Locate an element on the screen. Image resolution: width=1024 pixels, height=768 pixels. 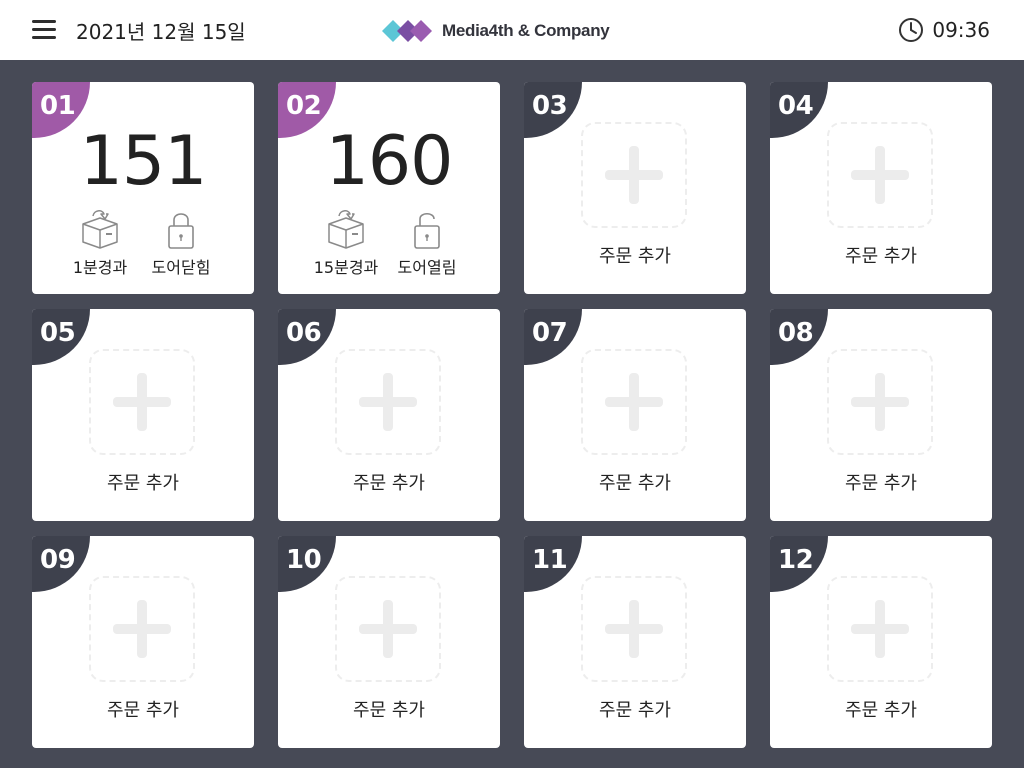
locker-slot: 01 151 1분경과 도어닫힘 is located at coordinates (143, 188).